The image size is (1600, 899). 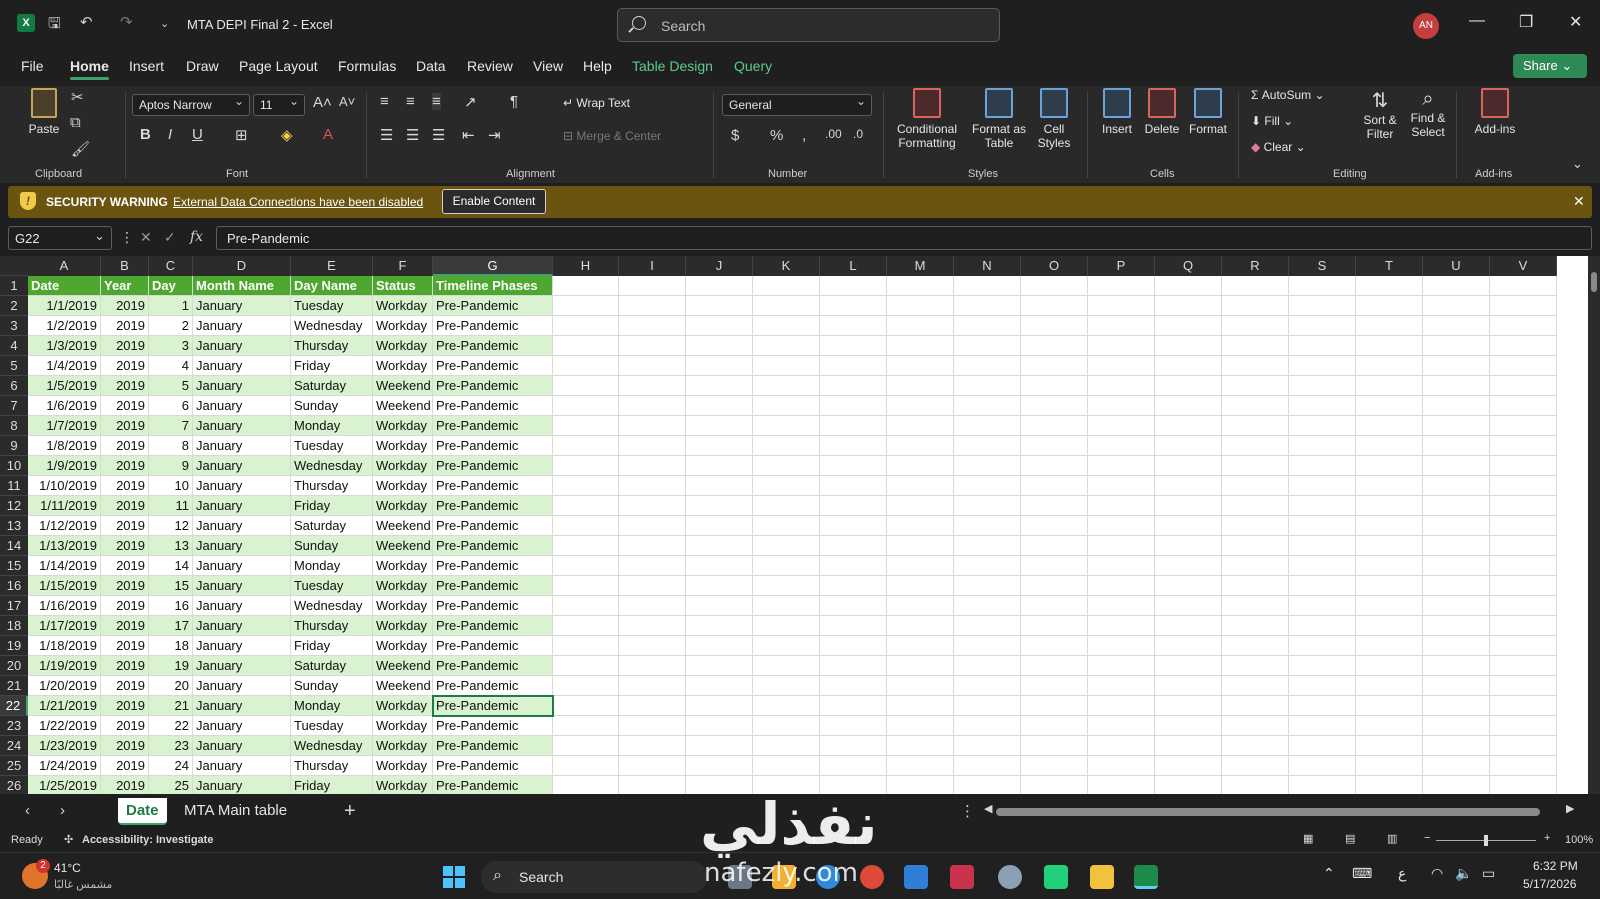 What do you see at coordinates (403, 266) in the screenshot?
I see `column-header-f: F` at bounding box center [403, 266].